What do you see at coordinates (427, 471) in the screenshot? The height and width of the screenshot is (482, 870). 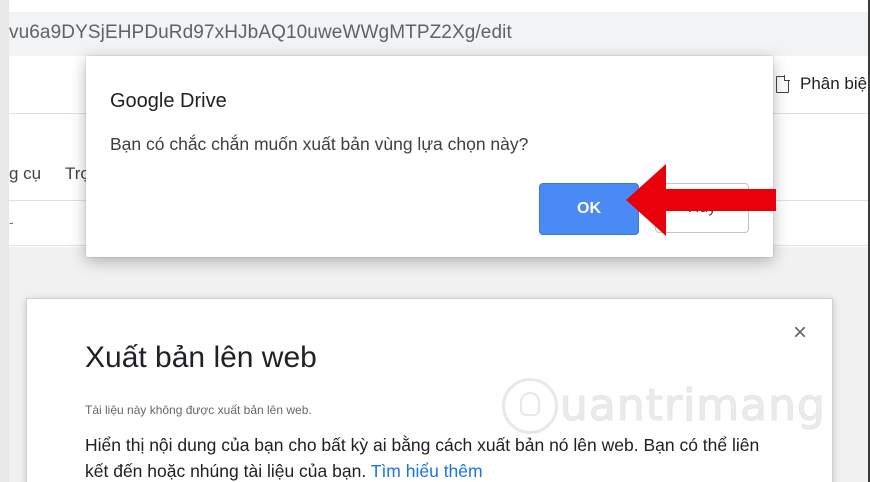 I see `learn-more-link: Tìm hiểu thêm` at bounding box center [427, 471].